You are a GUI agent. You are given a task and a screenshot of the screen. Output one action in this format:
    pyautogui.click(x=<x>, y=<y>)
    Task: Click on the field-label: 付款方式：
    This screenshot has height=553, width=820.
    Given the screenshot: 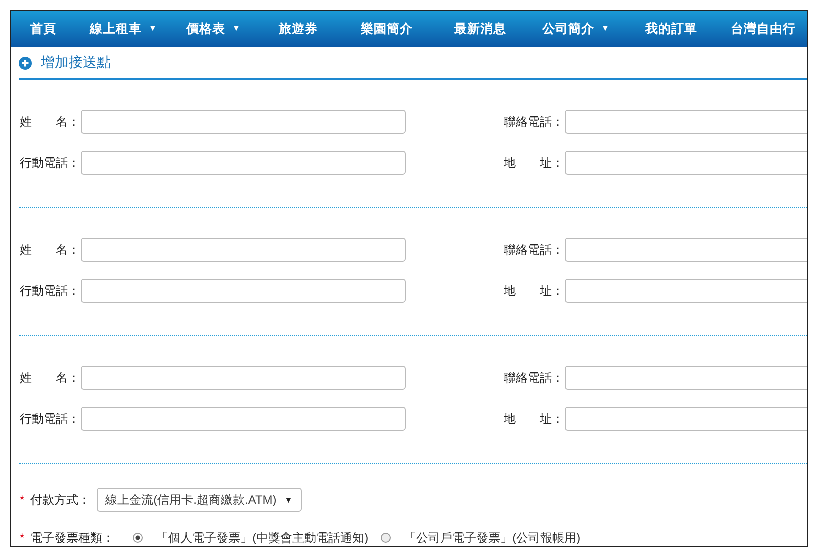 What is the action you would take?
    pyautogui.click(x=60, y=500)
    